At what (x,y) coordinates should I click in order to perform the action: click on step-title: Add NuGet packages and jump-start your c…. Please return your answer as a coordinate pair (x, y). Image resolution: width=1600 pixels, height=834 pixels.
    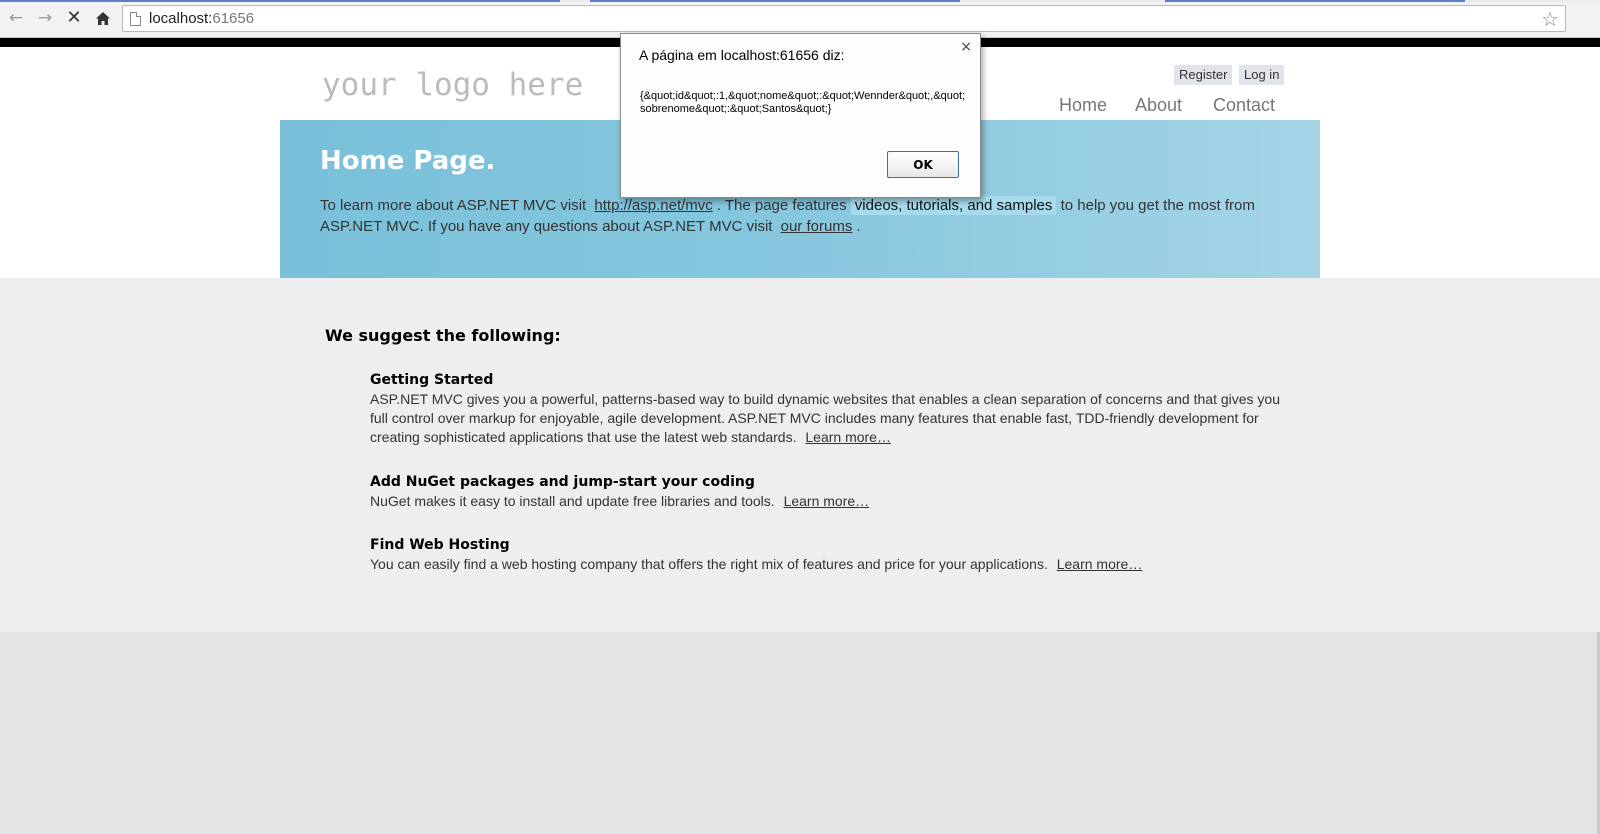
    Looking at the image, I should click on (562, 482).